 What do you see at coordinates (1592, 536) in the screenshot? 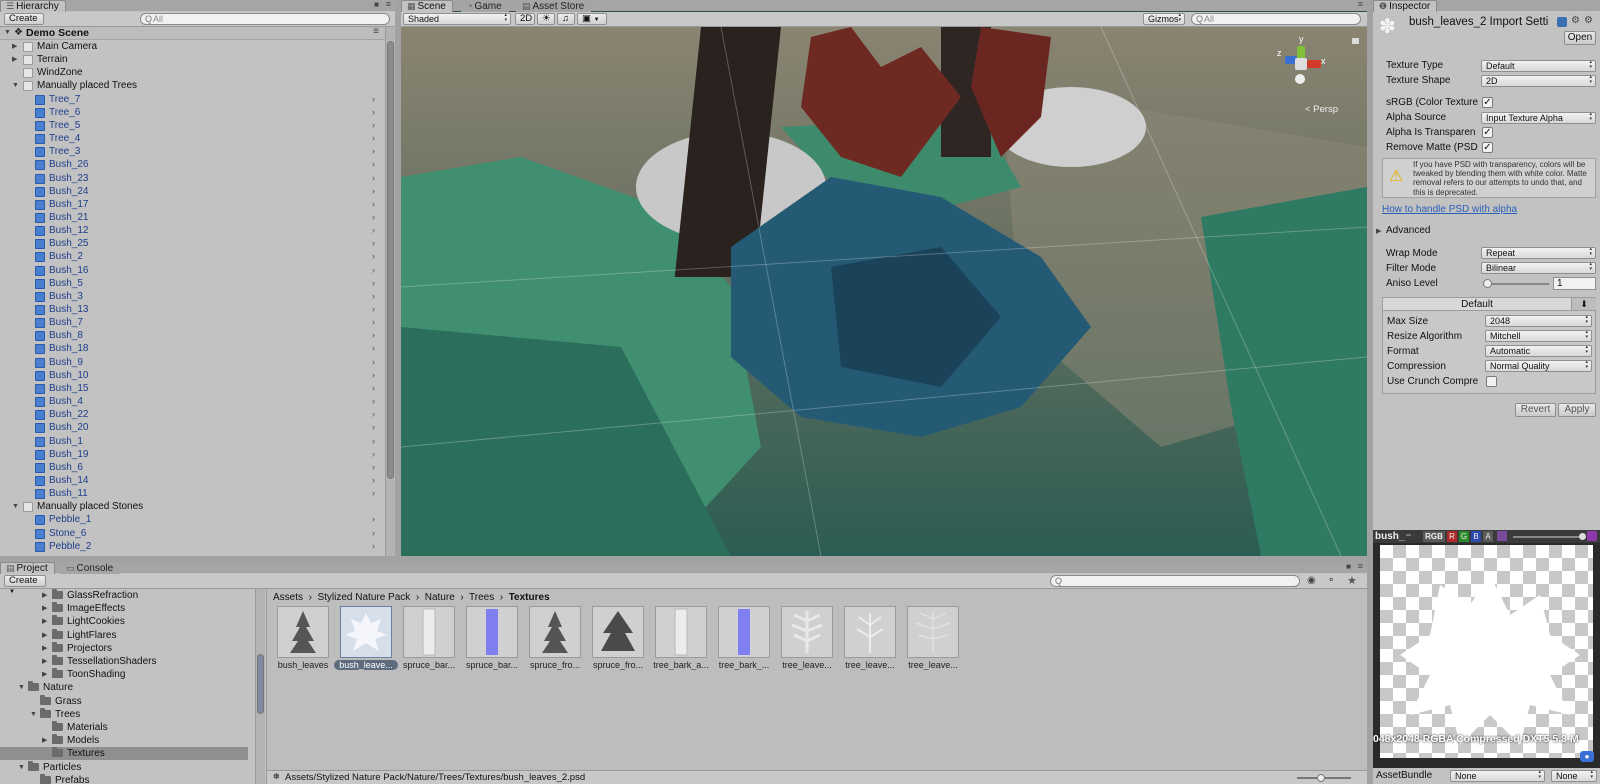
I see `mip-max-icon` at bounding box center [1592, 536].